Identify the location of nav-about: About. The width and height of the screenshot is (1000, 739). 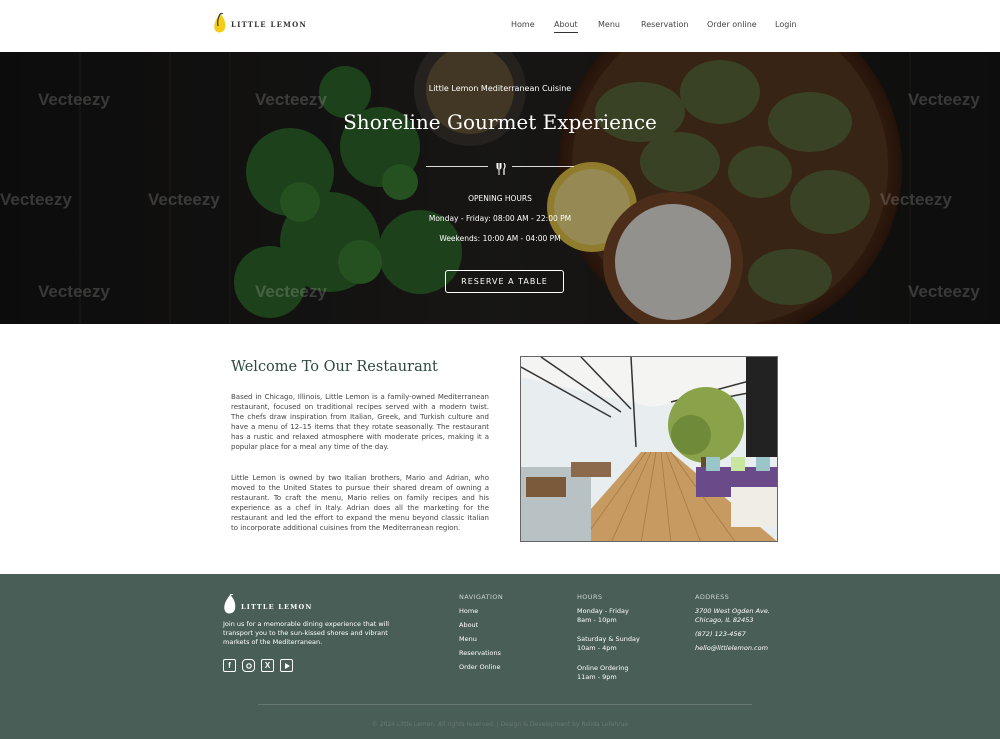
(566, 26).